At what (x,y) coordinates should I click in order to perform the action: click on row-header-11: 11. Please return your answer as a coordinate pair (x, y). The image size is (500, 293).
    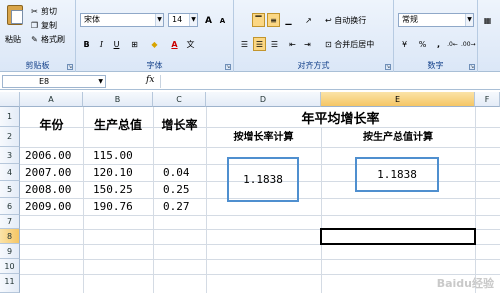
    Looking at the image, I should click on (10, 283).